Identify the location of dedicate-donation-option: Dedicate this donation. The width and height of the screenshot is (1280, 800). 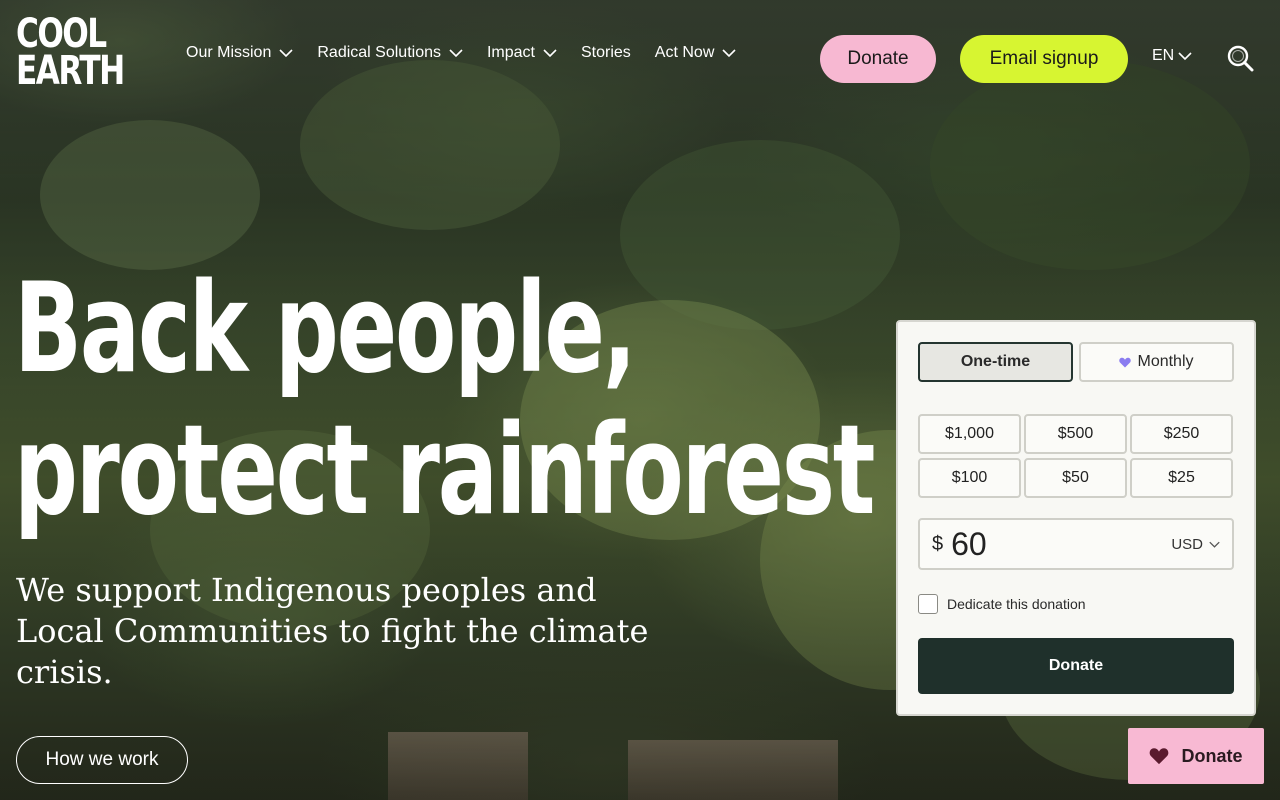
(1002, 604).